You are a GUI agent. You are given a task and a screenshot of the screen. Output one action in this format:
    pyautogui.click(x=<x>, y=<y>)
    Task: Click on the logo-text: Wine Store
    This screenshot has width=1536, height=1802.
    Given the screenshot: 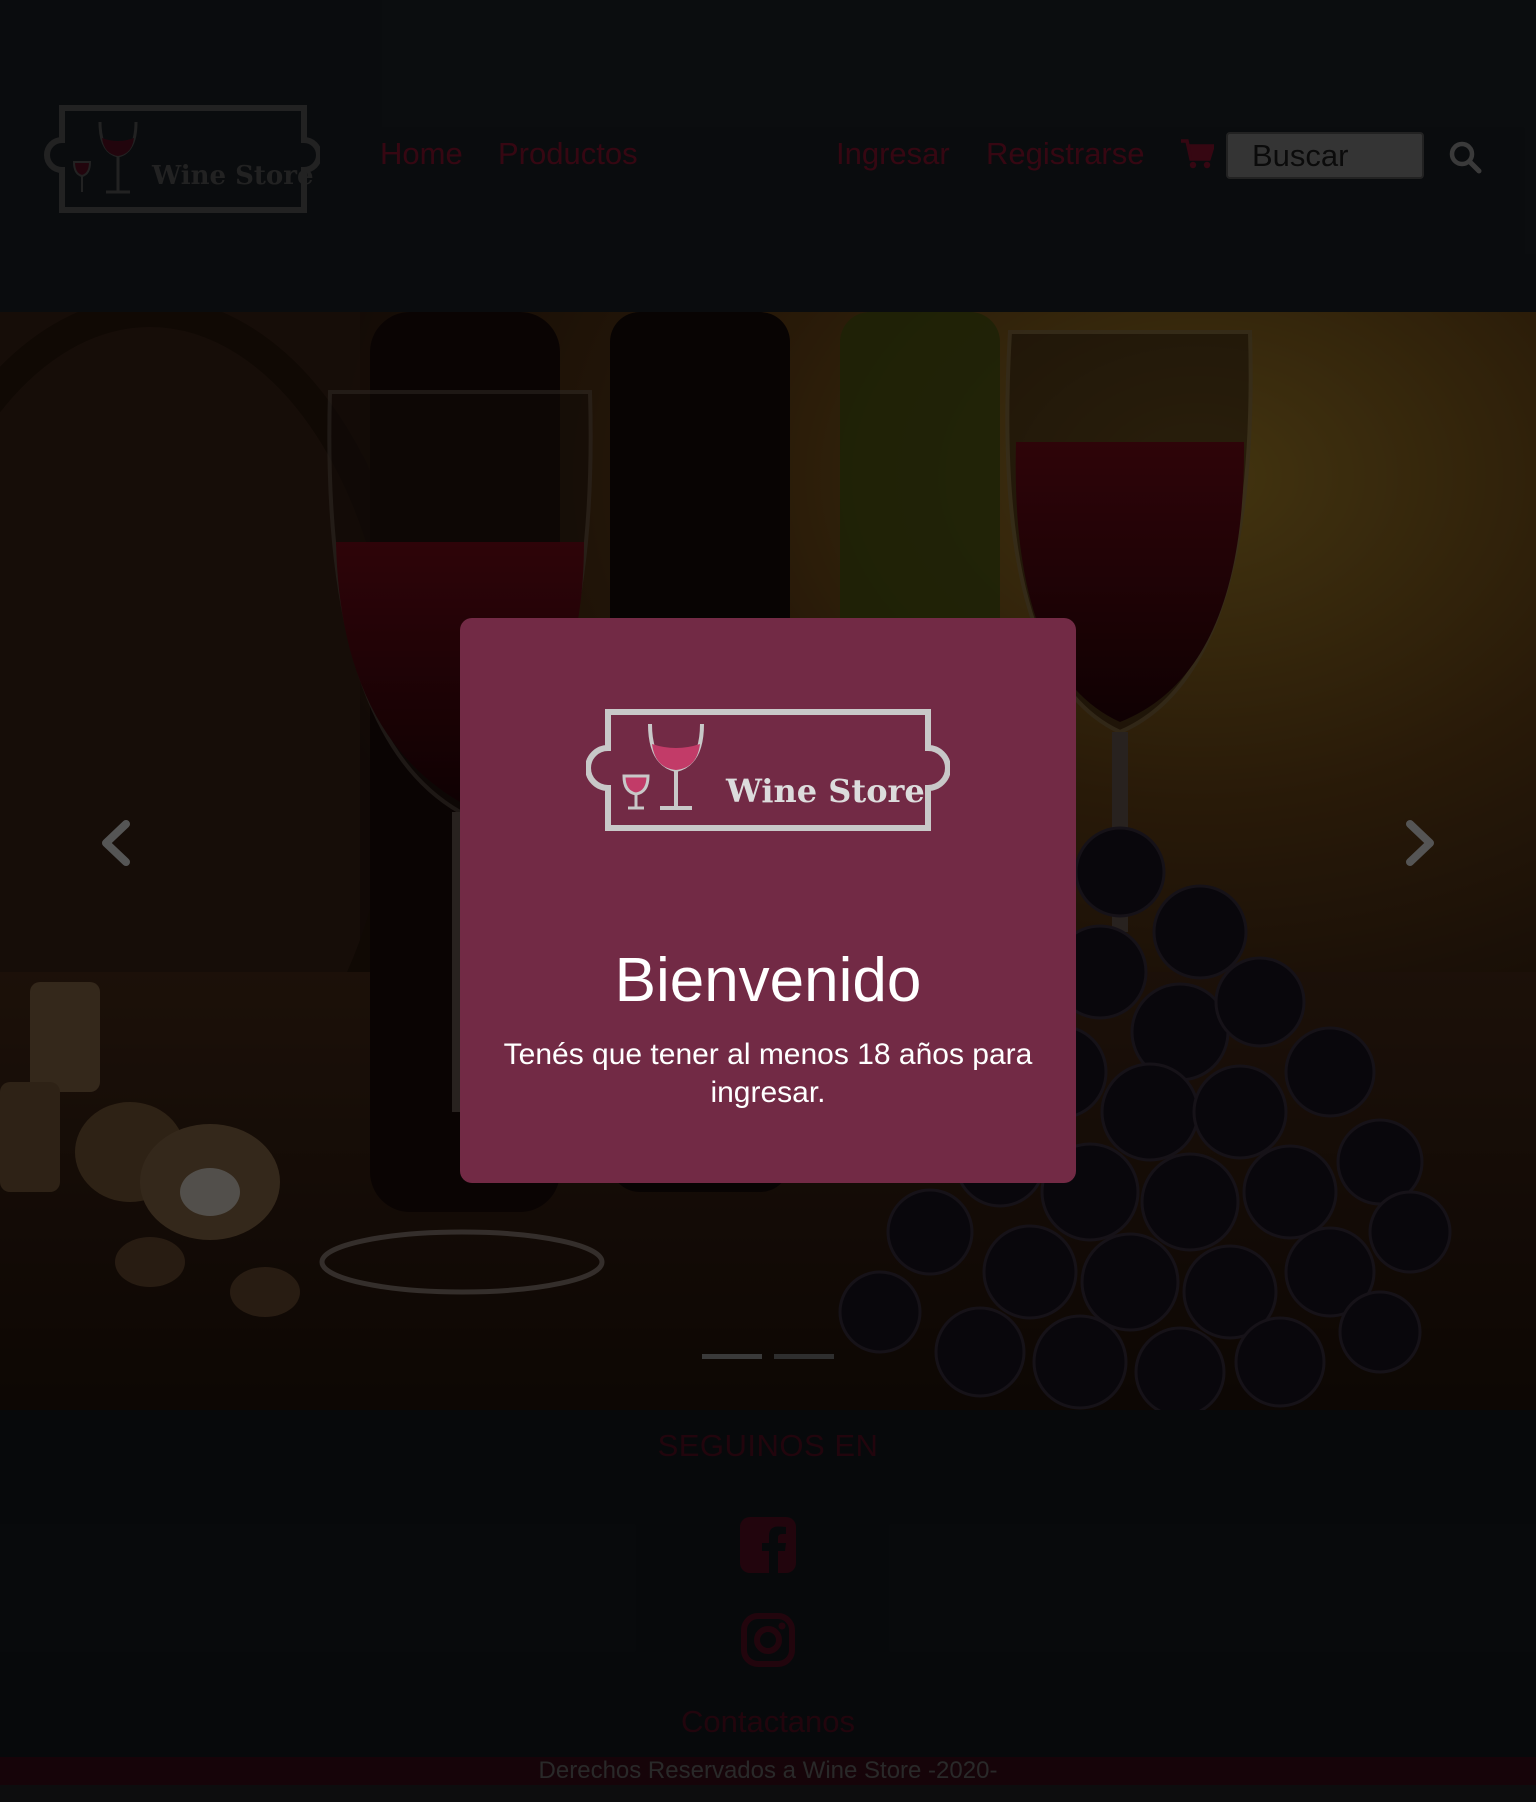 What is the action you would take?
    pyautogui.click(x=232, y=176)
    